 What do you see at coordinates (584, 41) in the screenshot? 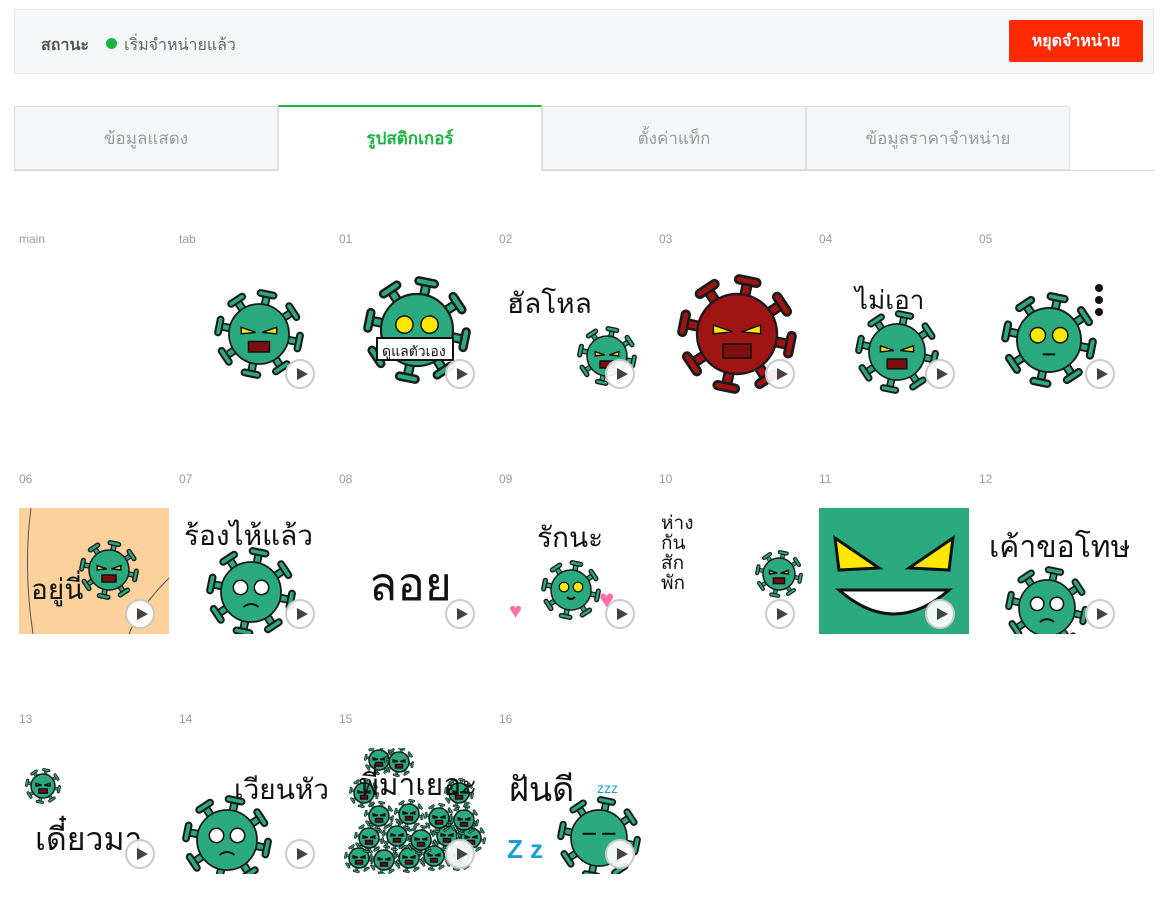
I see `status-bar: สถานะ เริ่มจำหน่ายแล้ว หยุดจำหน่าย` at bounding box center [584, 41].